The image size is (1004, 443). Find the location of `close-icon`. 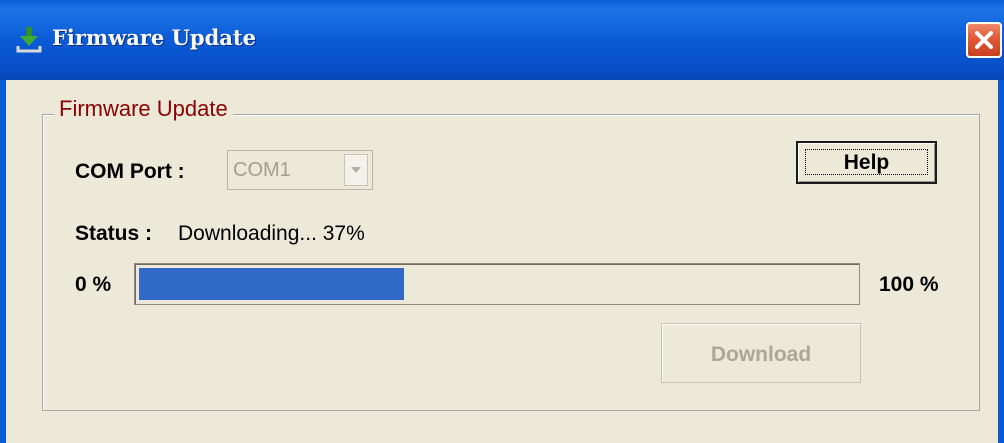

close-icon is located at coordinates (984, 40).